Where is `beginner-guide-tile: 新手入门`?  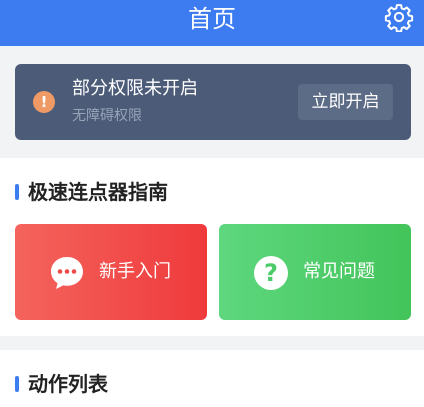 beginner-guide-tile: 新手入门 is located at coordinates (111, 272).